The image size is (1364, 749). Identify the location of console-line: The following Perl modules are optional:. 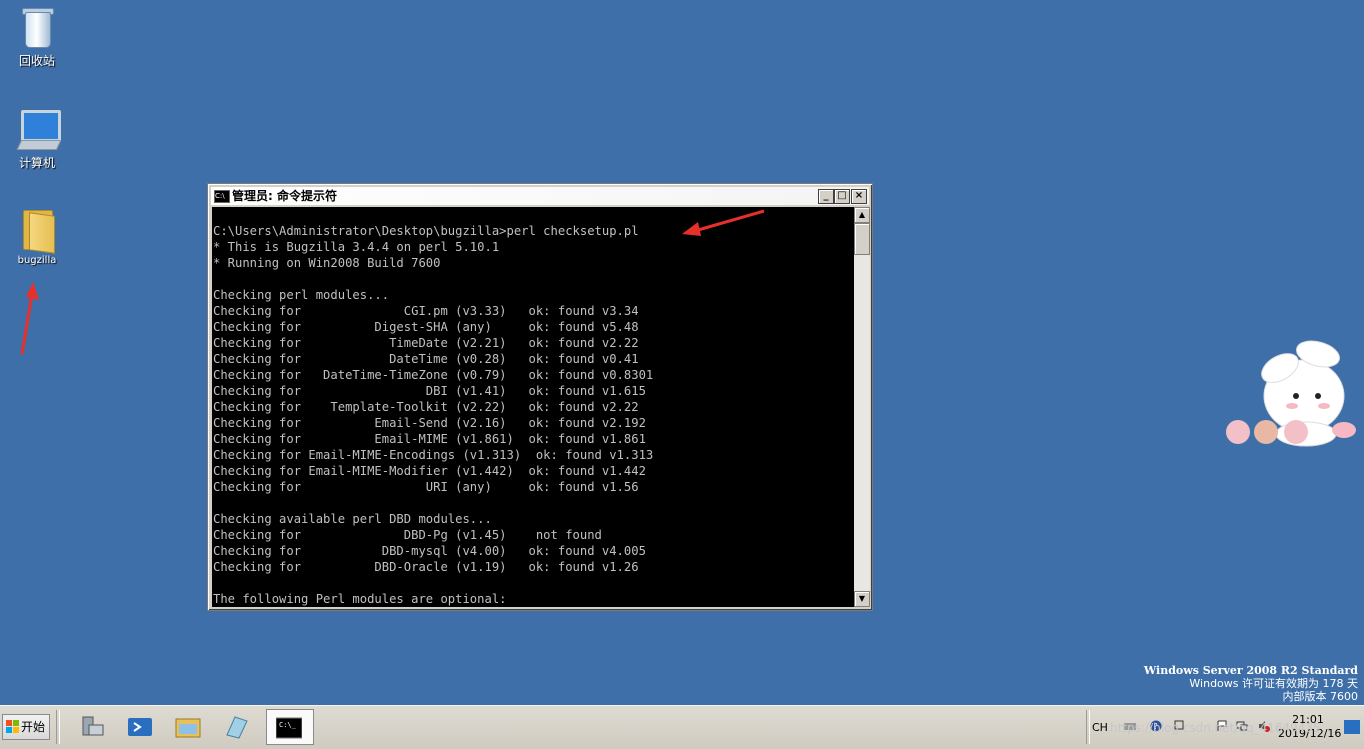
(360, 599).